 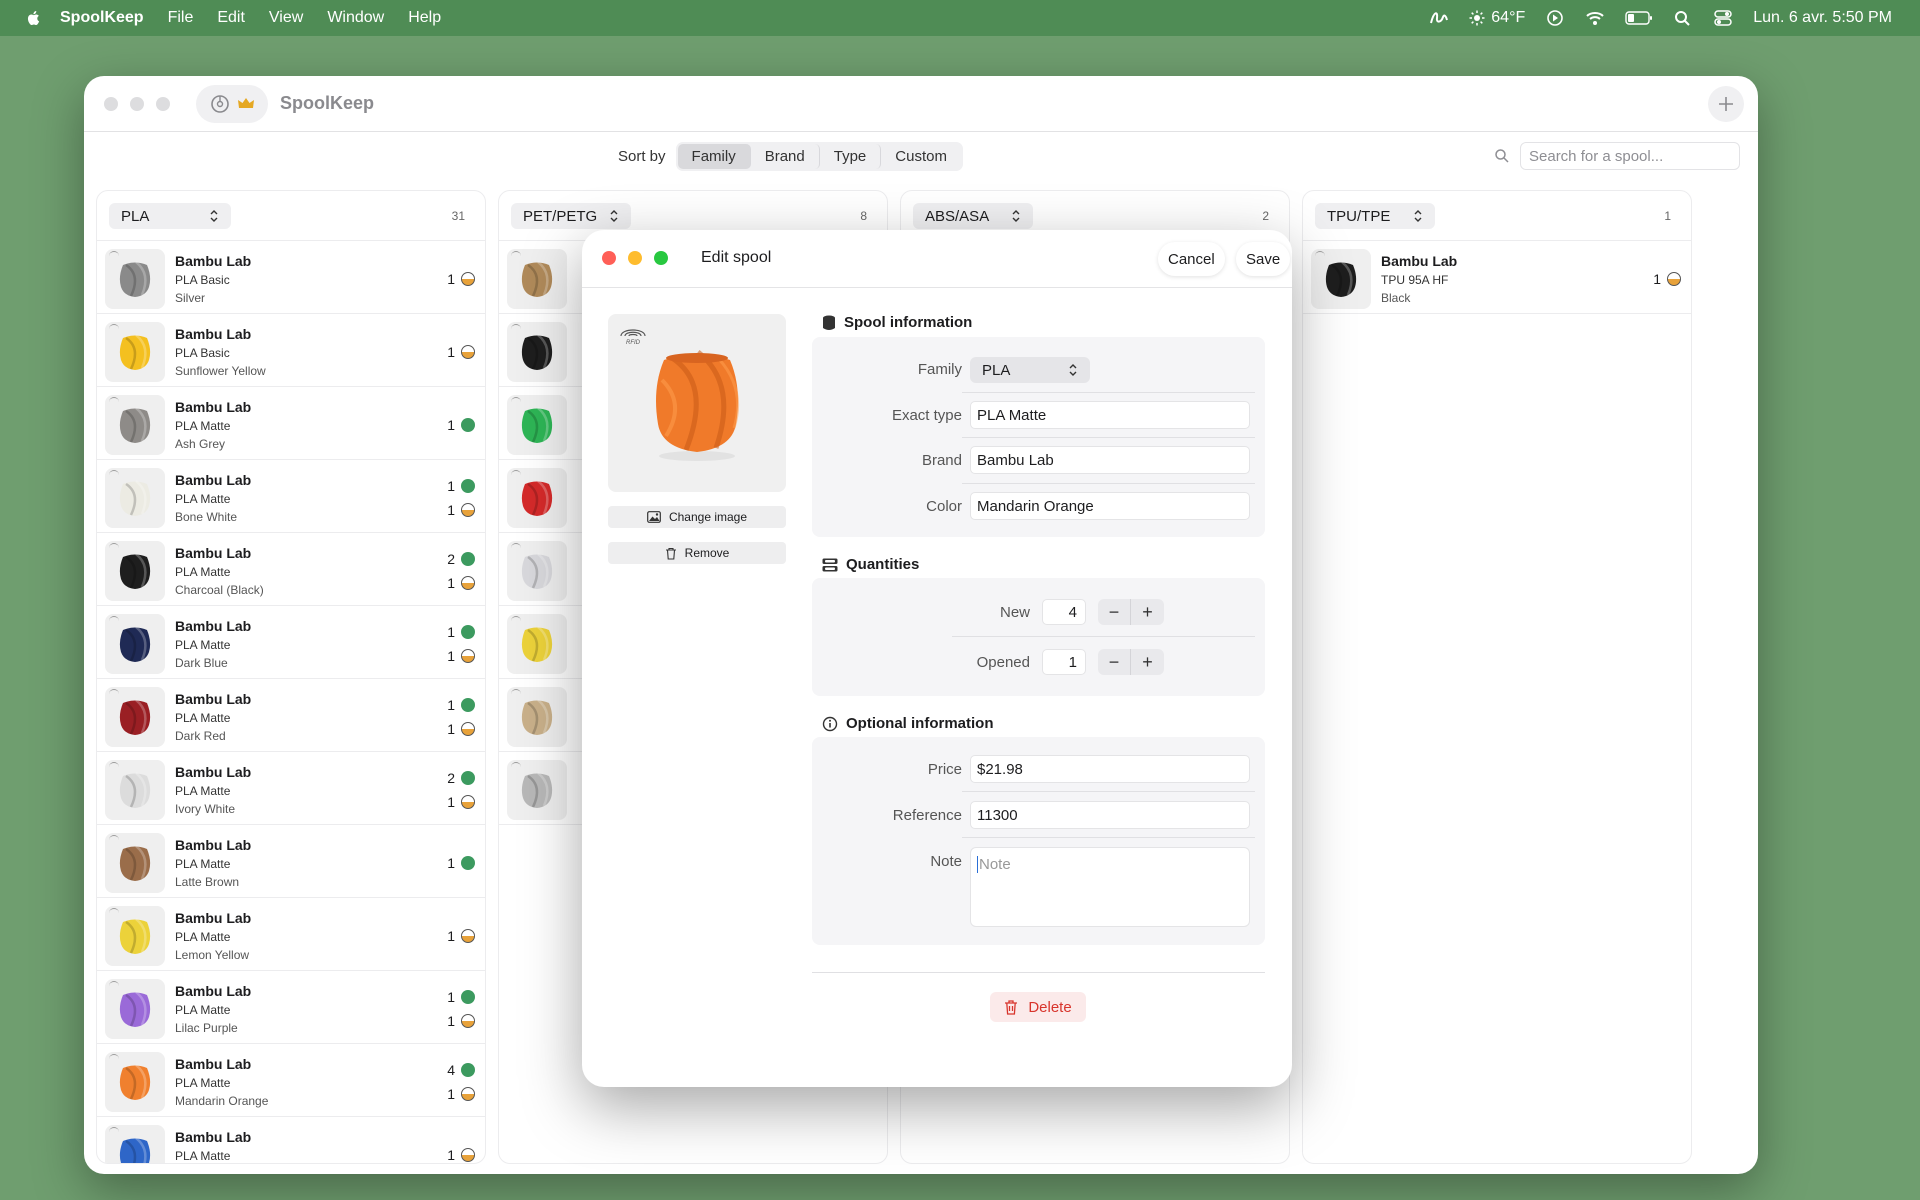 What do you see at coordinates (137, 103) in the screenshot?
I see `window-minimize-button` at bounding box center [137, 103].